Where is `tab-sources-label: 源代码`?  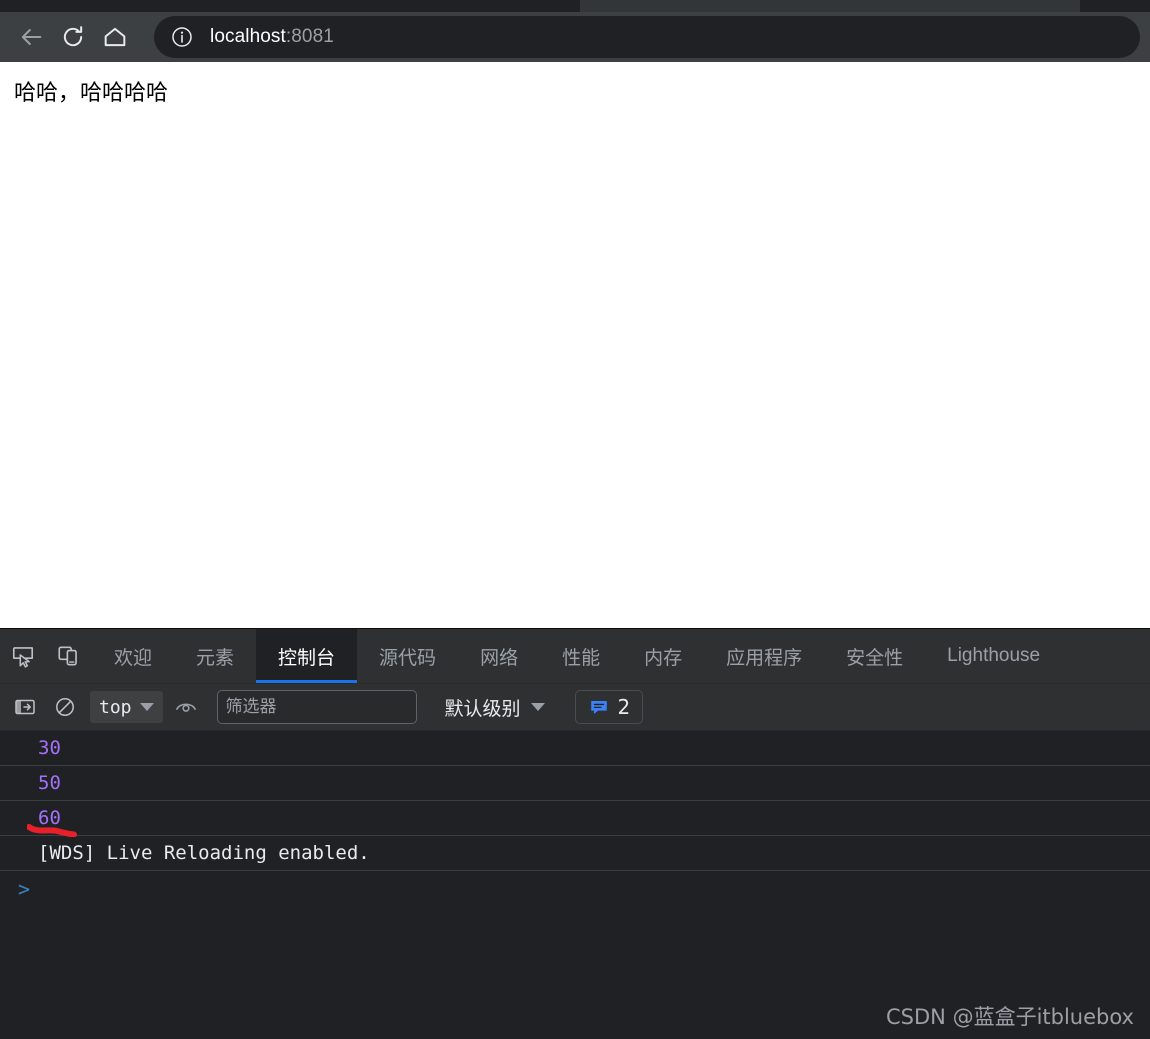
tab-sources-label: 源代码 is located at coordinates (408, 657).